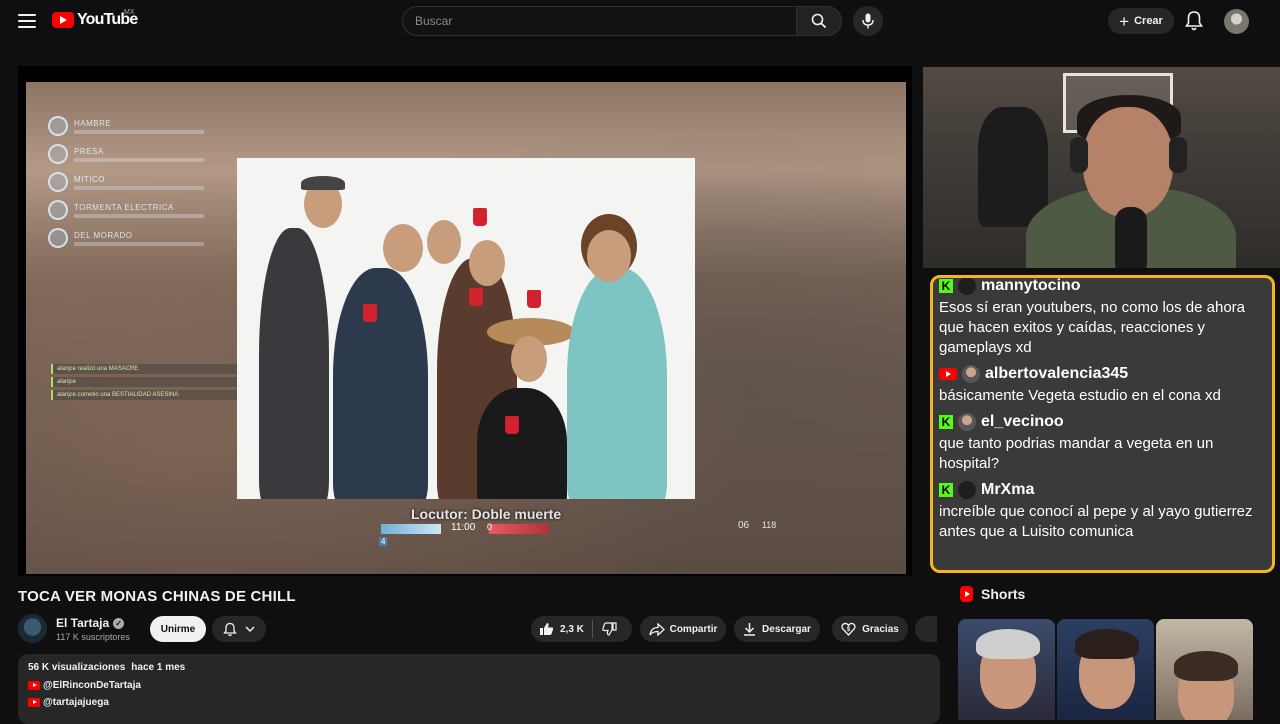 Image resolution: width=1280 pixels, height=724 pixels. I want to click on channel-link-text: @tartajajuega, so click(76, 702).